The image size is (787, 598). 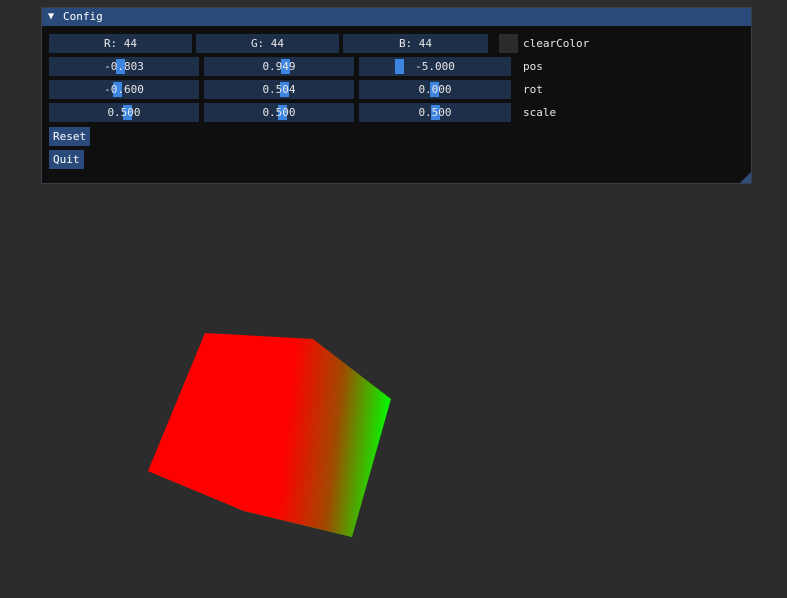 I want to click on window-title: Config, so click(x=83, y=16).